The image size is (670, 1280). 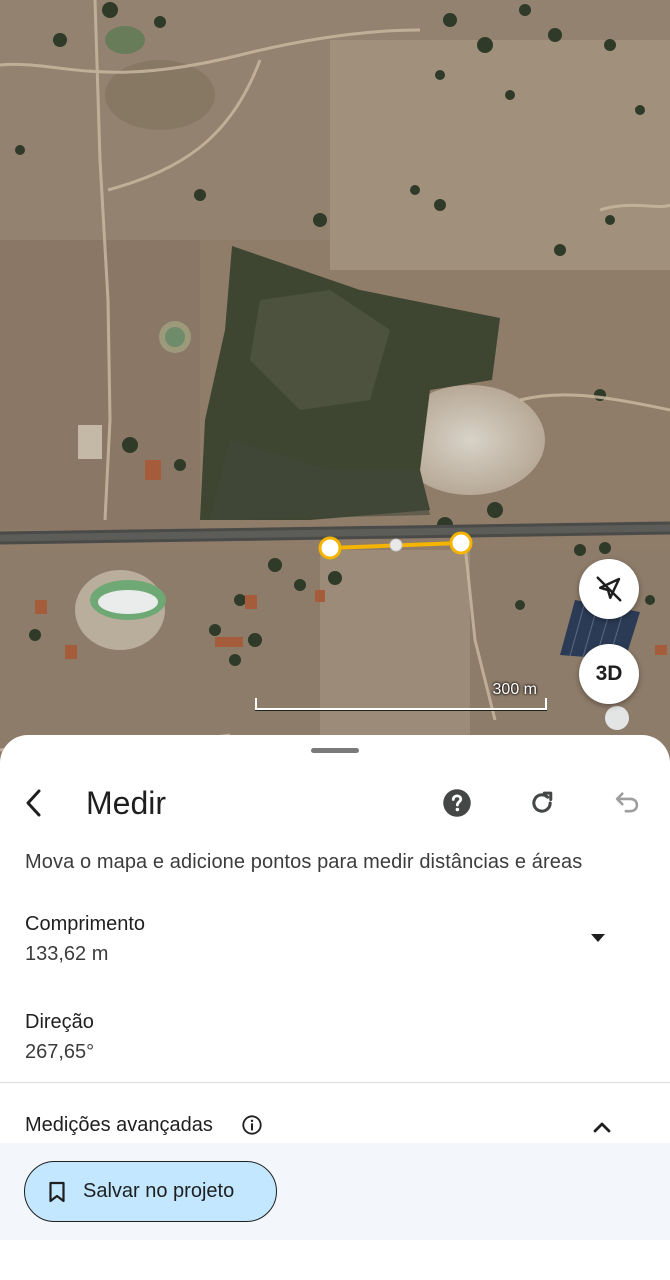 I want to click on back-button, so click(x=34, y=803).